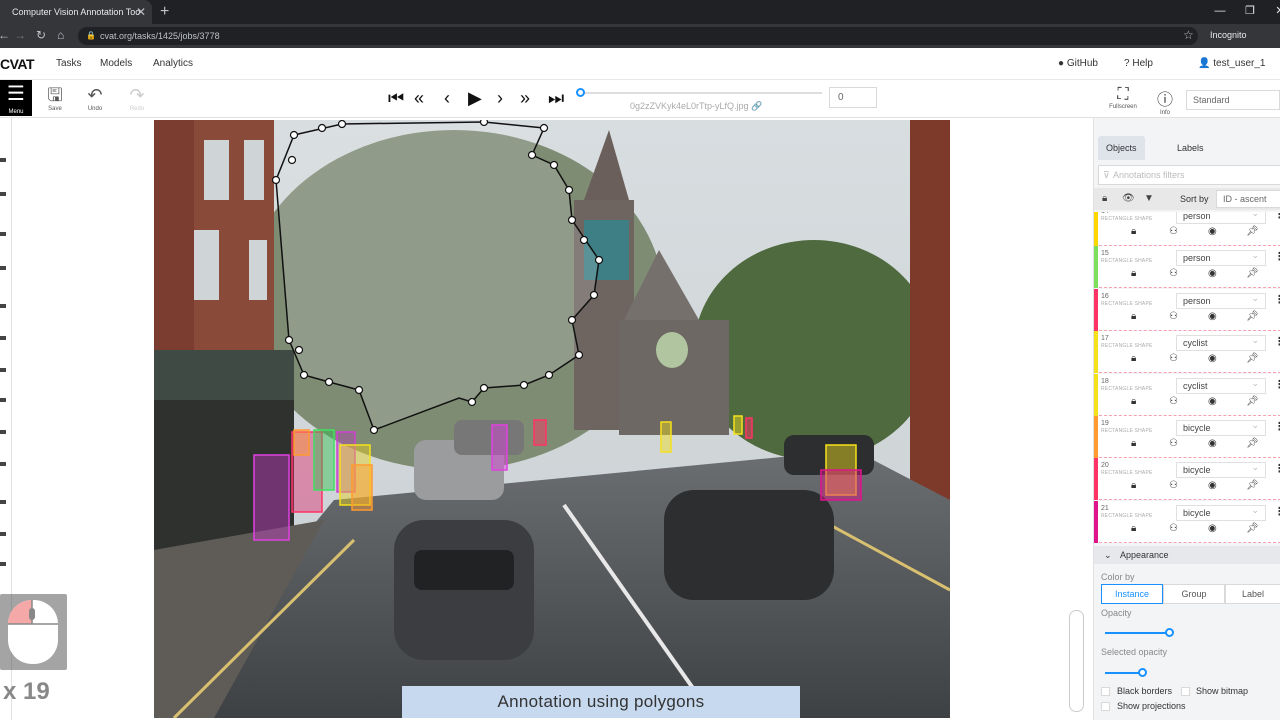  I want to click on split-tool-icon, so click(3, 564).